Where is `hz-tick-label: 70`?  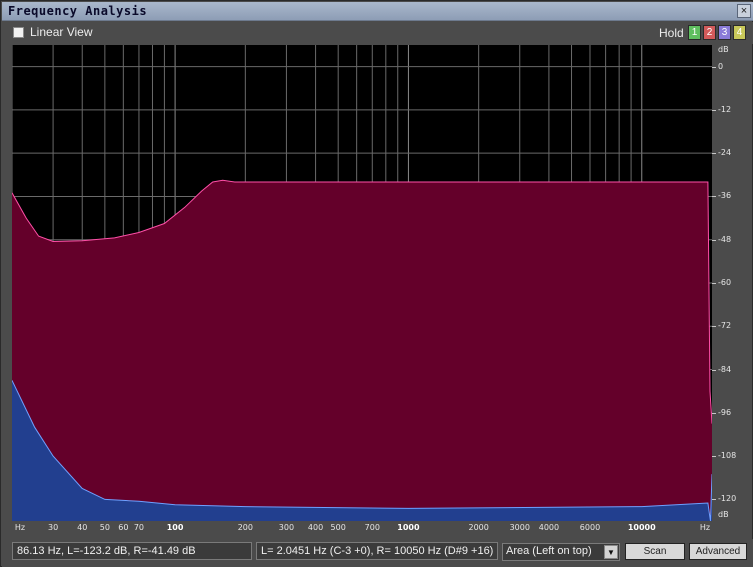 hz-tick-label: 70 is located at coordinates (139, 527).